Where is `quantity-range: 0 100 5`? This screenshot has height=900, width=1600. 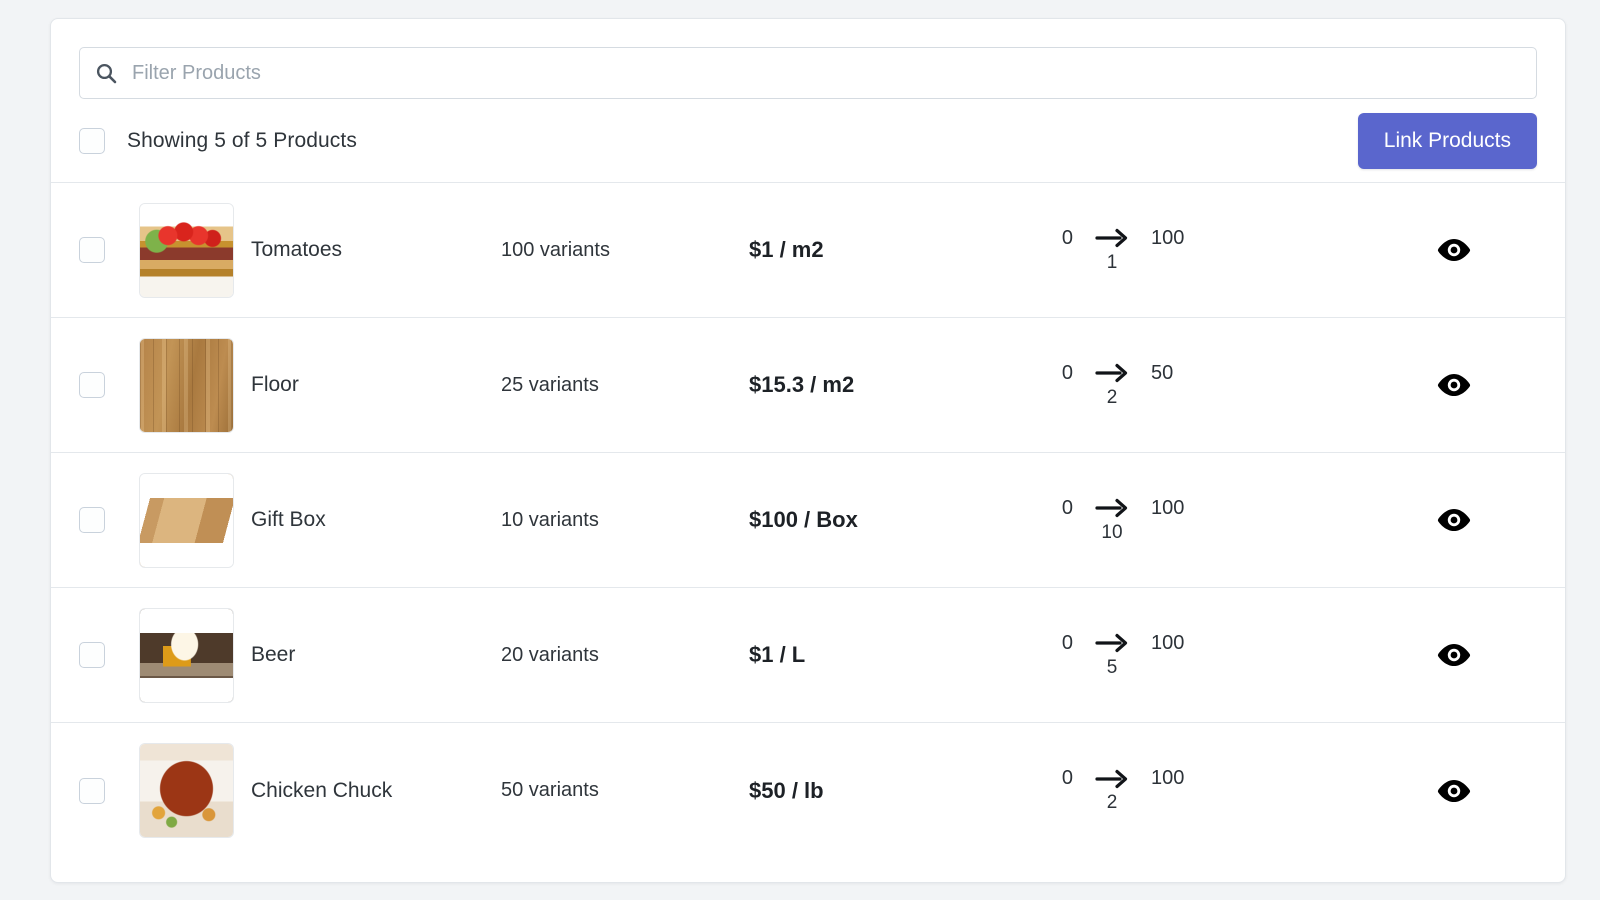 quantity-range: 0 100 5 is located at coordinates (1129, 655).